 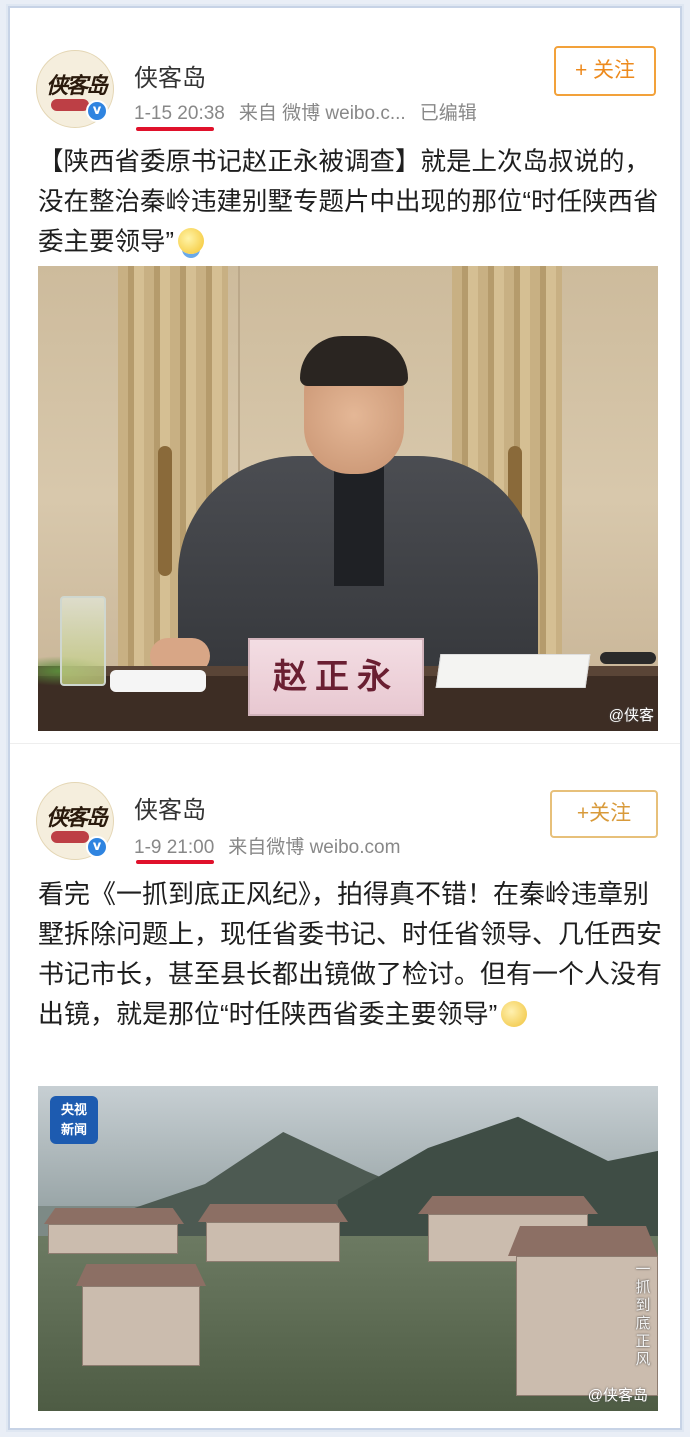 I want to click on post-meta: 1-15 20:38 来自 微博 weibo.c... 已编辑, so click(x=312, y=111).